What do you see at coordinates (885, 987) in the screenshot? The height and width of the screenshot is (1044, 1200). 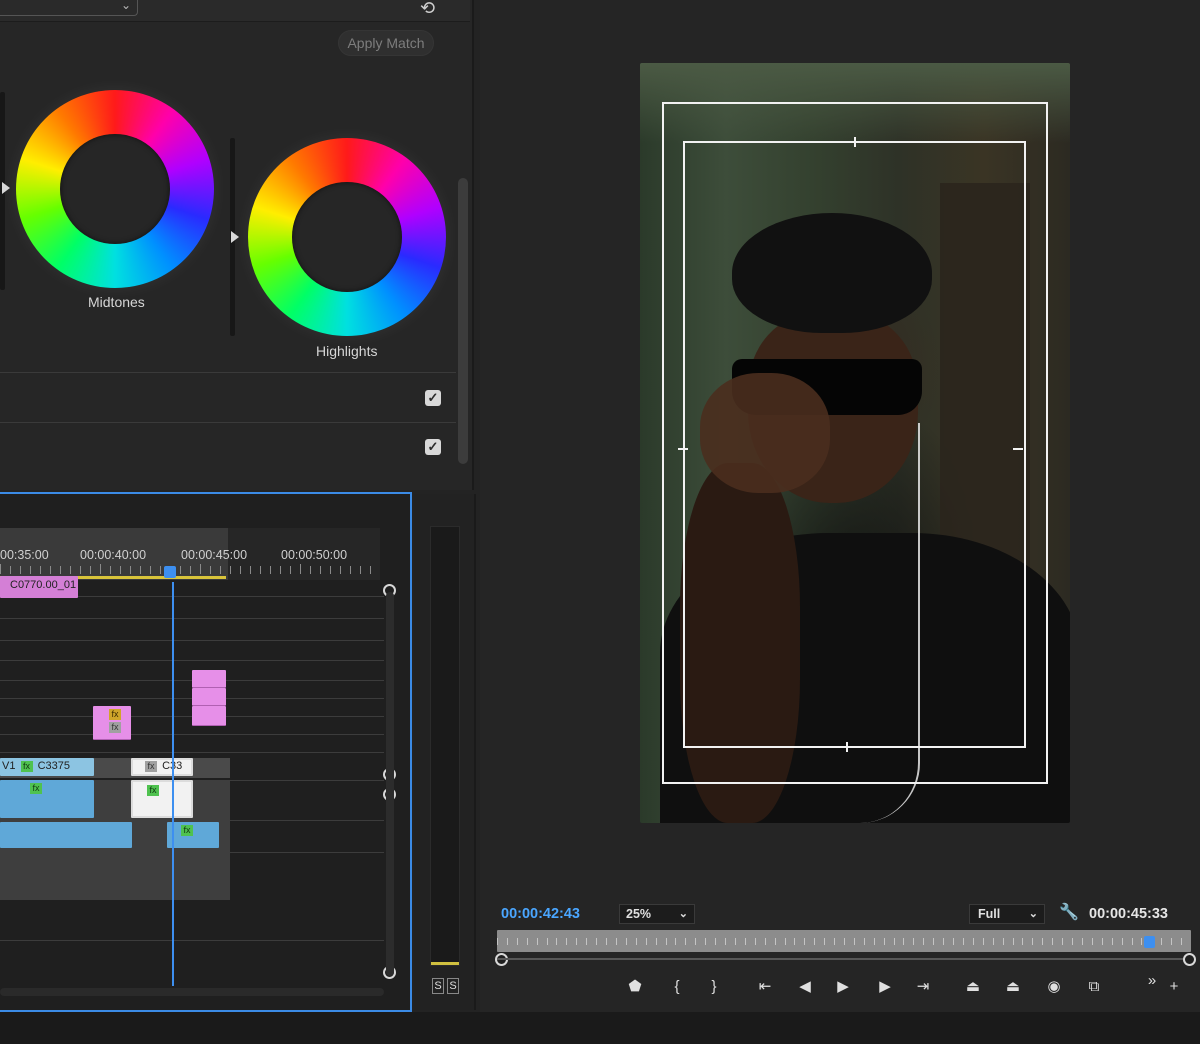 I see `step-forward-icon: ▶` at bounding box center [885, 987].